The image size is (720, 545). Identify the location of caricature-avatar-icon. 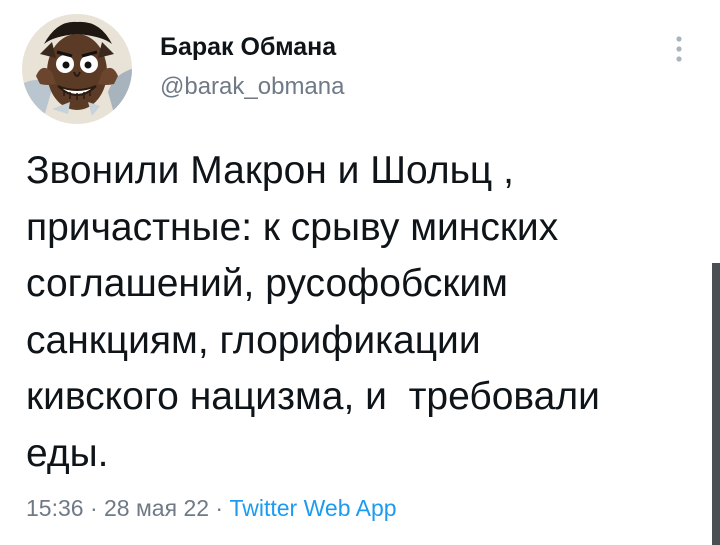
(77, 69).